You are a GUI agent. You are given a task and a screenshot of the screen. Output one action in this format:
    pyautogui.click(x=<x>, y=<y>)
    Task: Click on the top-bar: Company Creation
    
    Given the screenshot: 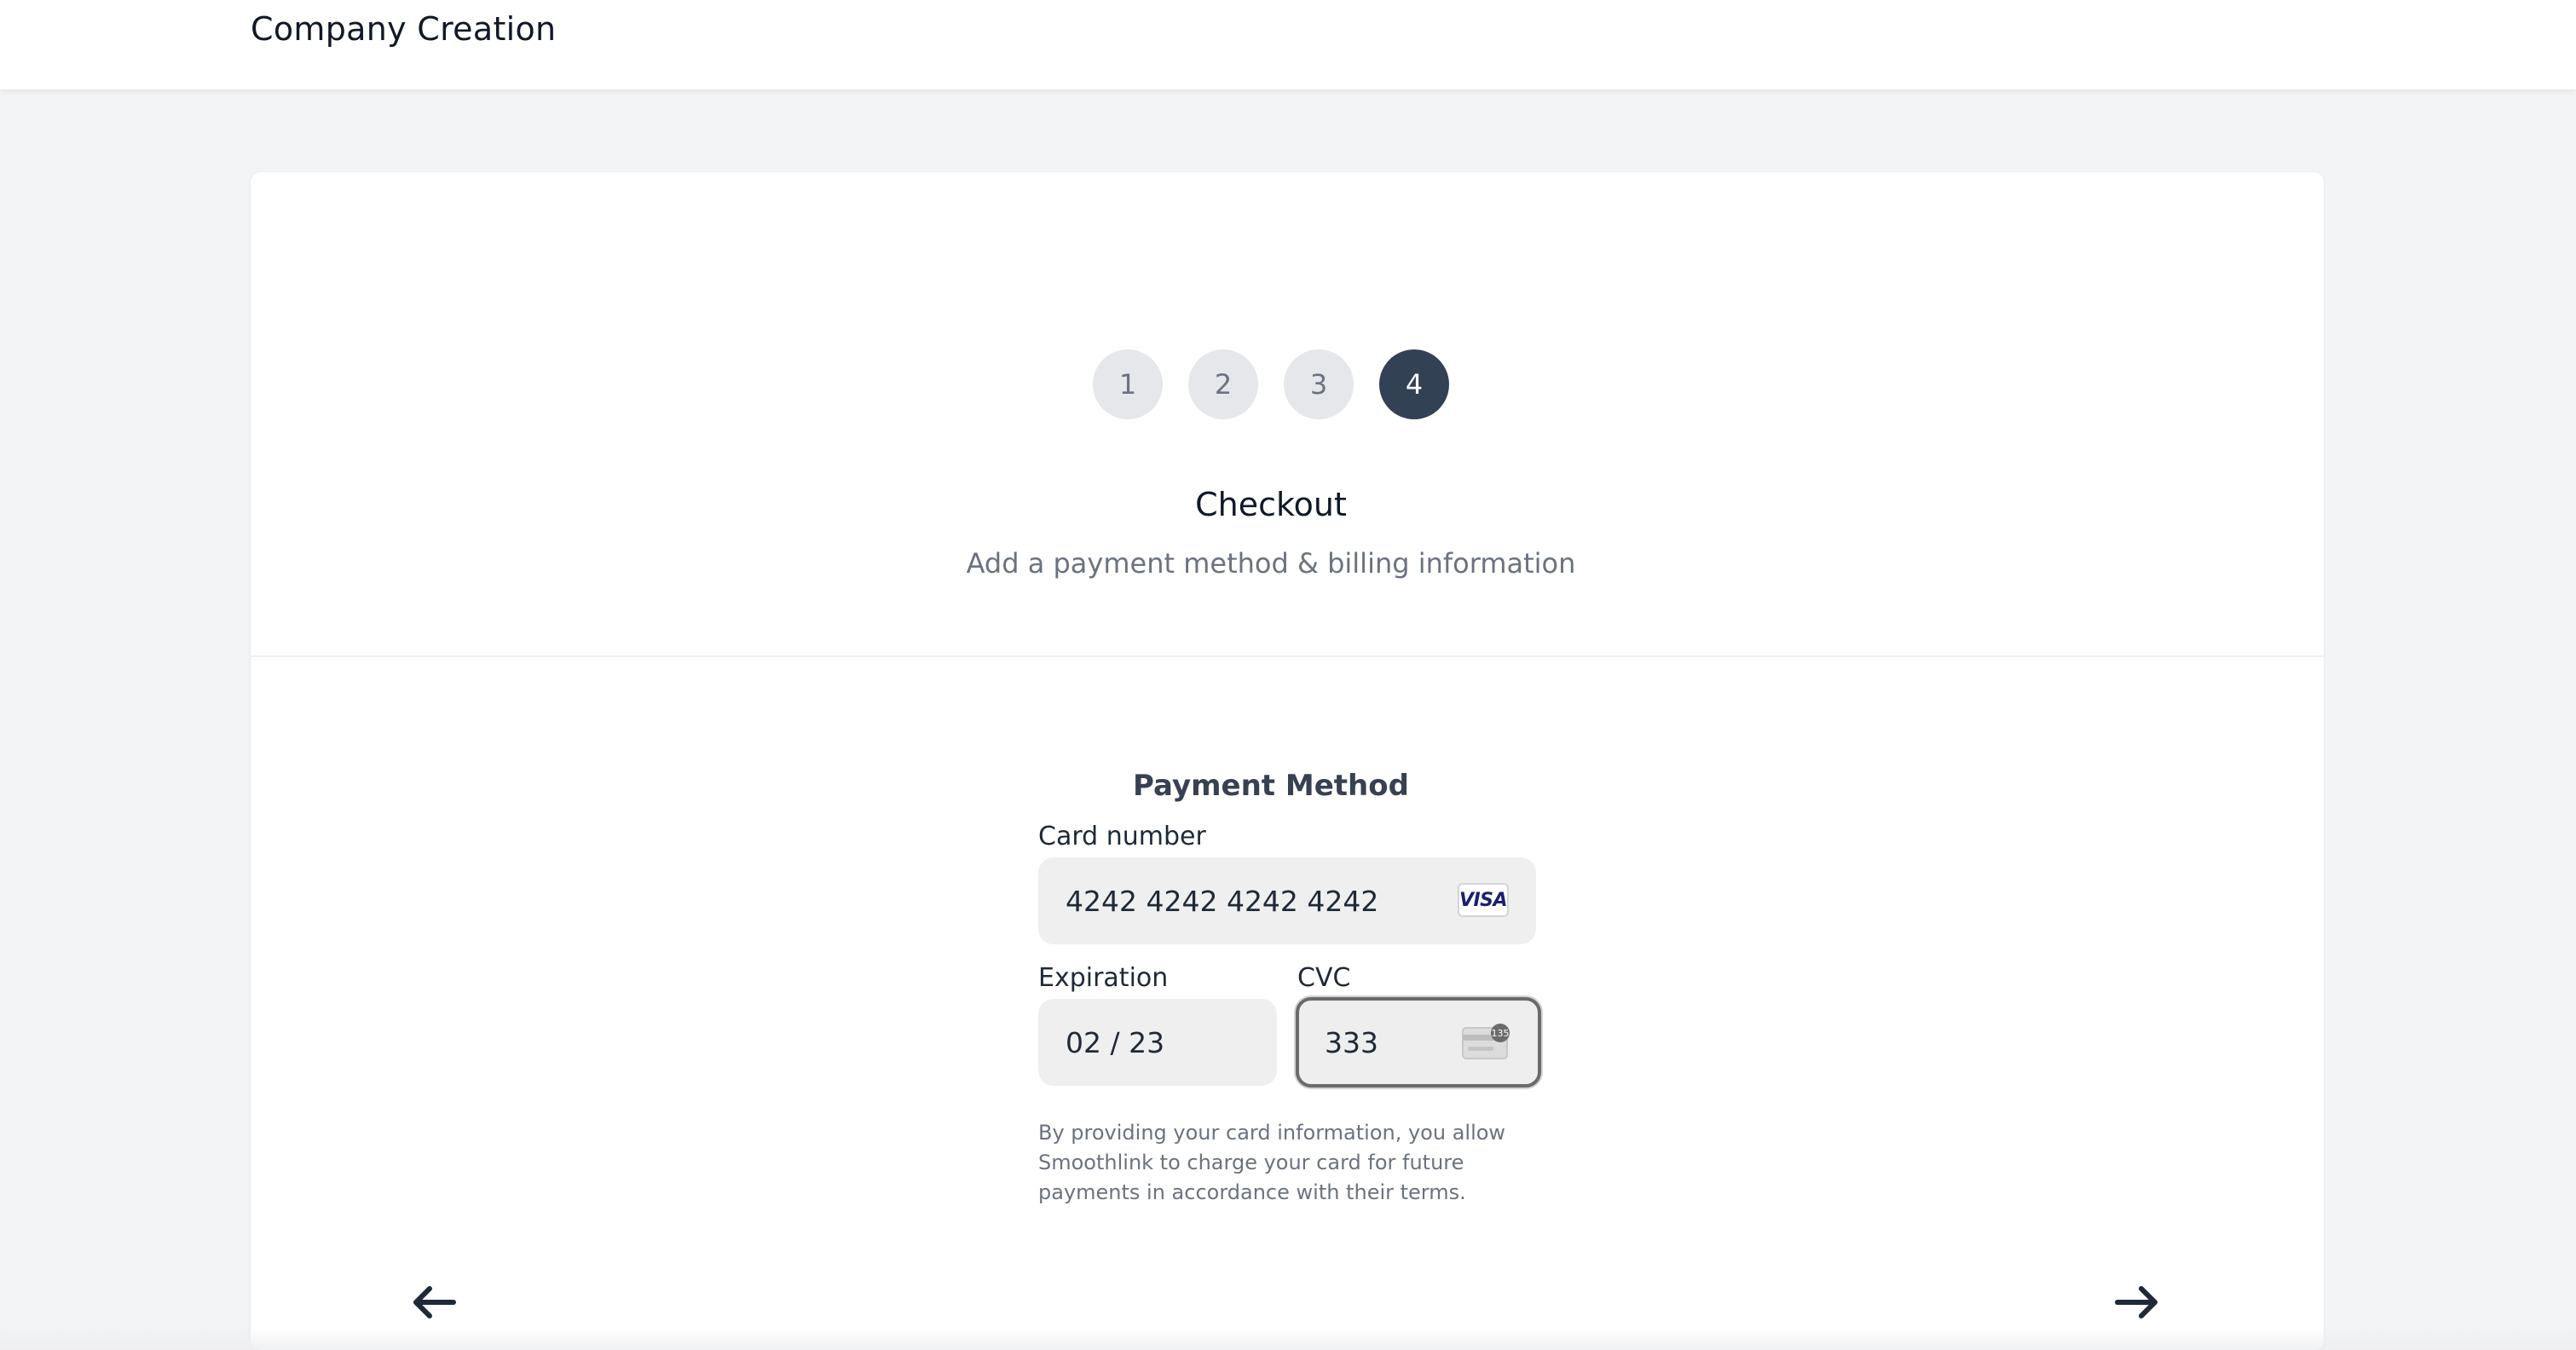 What is the action you would take?
    pyautogui.click(x=1288, y=44)
    